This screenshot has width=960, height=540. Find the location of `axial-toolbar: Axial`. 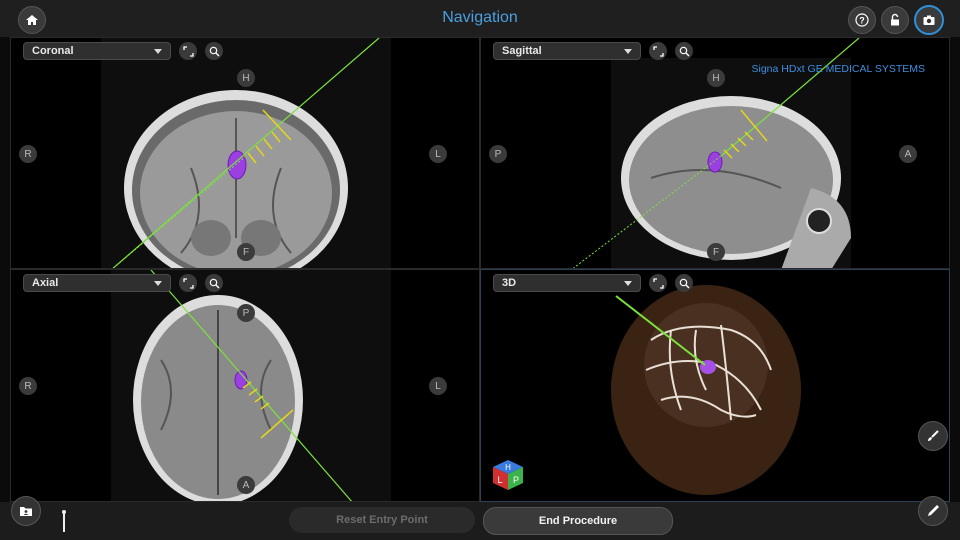

axial-toolbar: Axial is located at coordinates (123, 283).